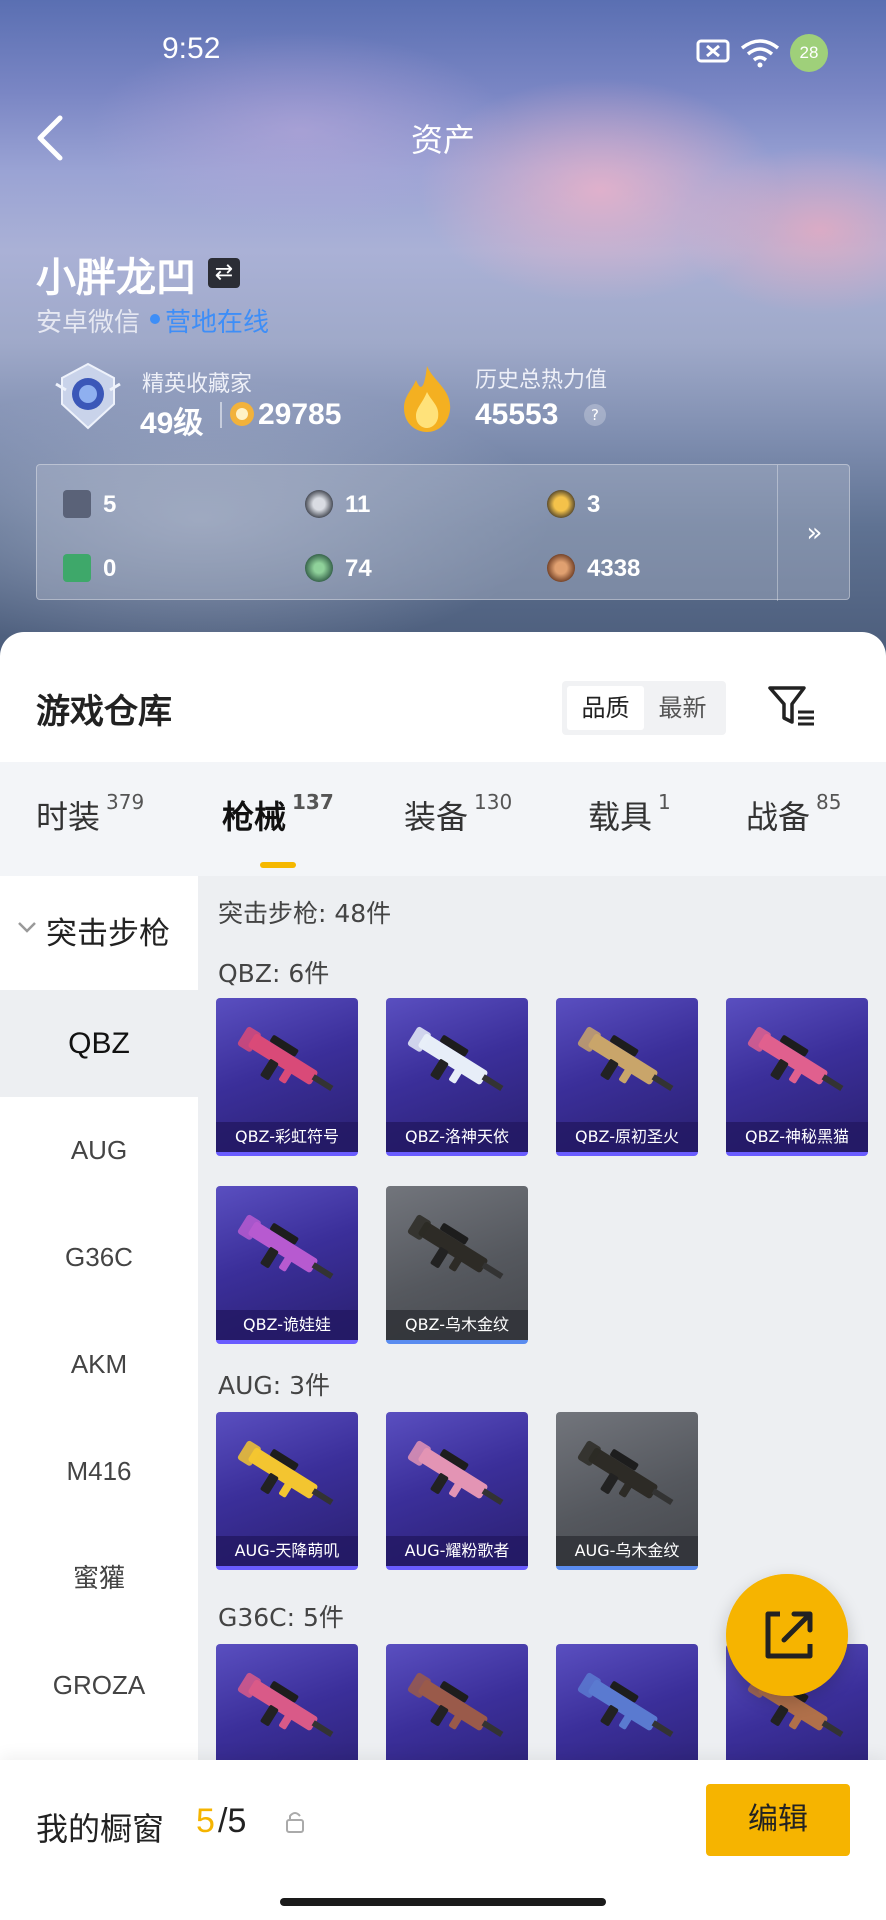 This screenshot has width=886, height=1920. What do you see at coordinates (605, 708) in the screenshot?
I see `sort-quality-button: 品质` at bounding box center [605, 708].